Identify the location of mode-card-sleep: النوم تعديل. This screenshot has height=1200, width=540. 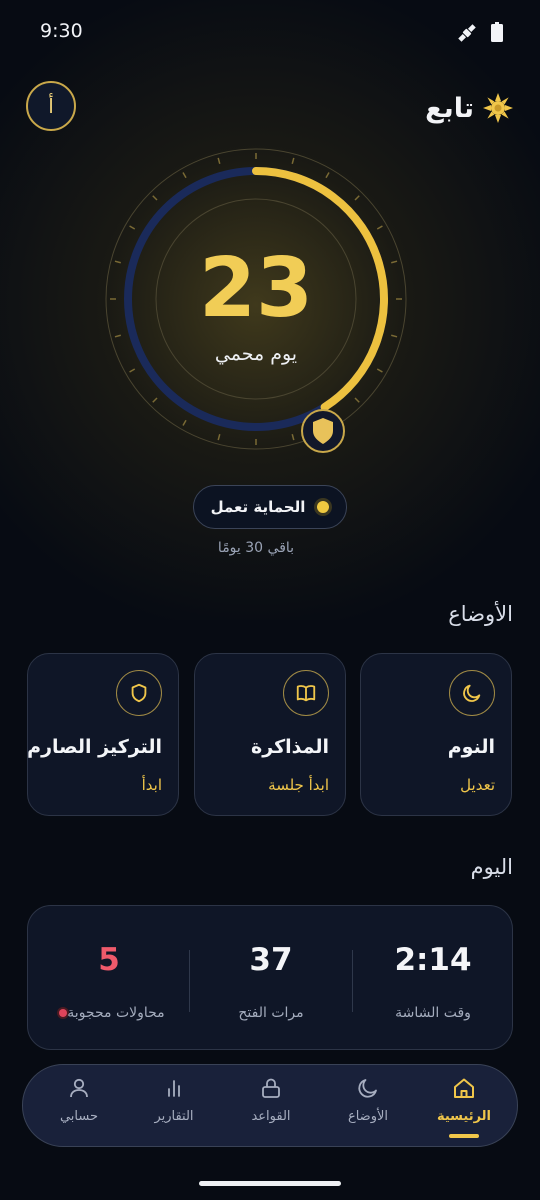
(436, 734).